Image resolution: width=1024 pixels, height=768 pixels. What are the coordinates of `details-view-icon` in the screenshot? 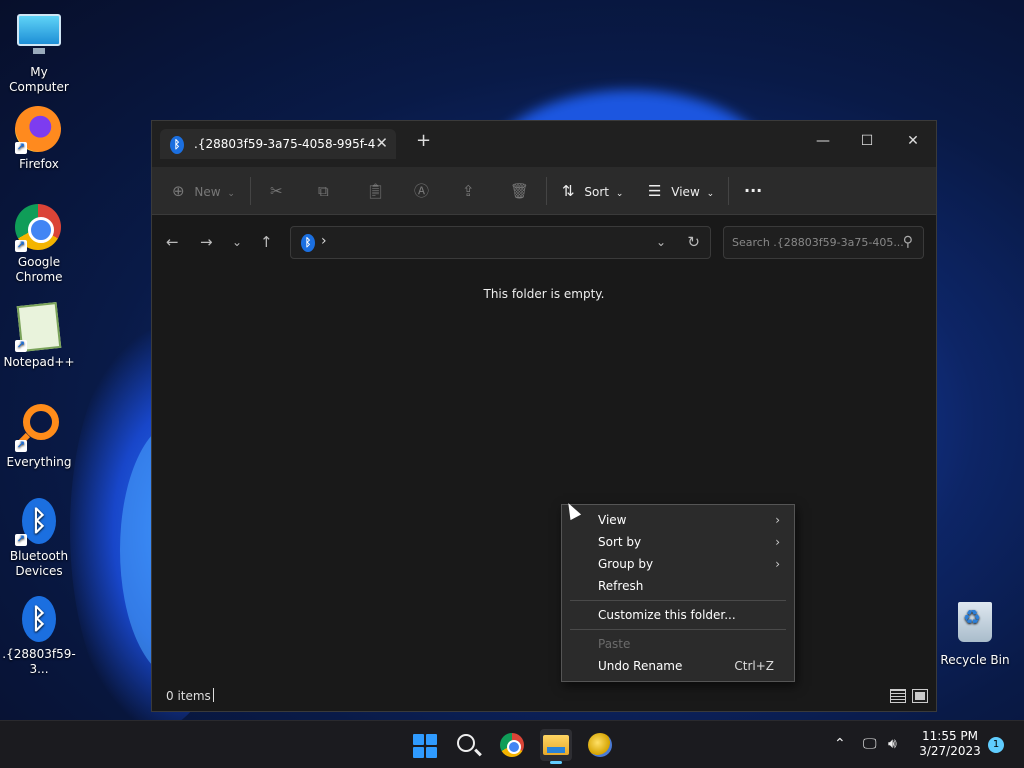 It's located at (898, 696).